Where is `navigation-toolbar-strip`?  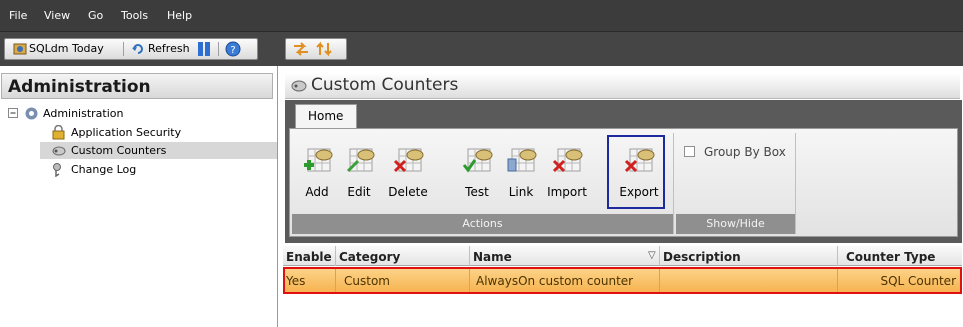 navigation-toolbar-strip is located at coordinates (316, 49).